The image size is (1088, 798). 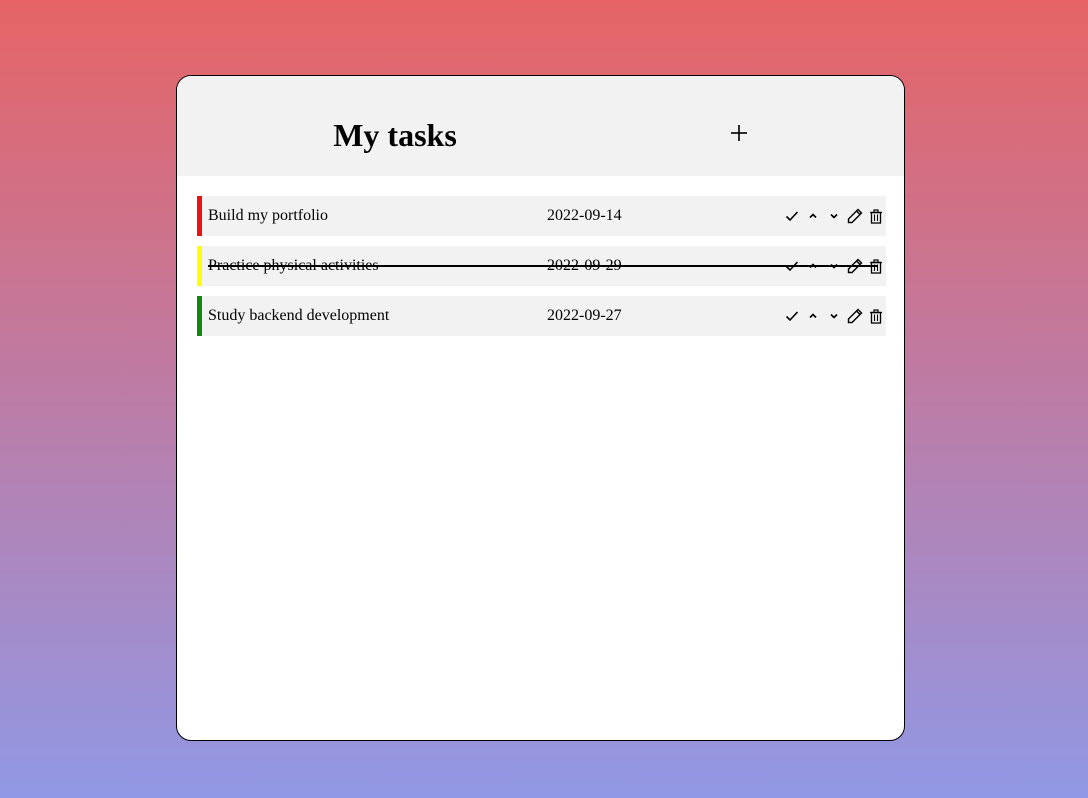 What do you see at coordinates (541, 216) in the screenshot?
I see `task-row: Build my portfolio 2022-09-14` at bounding box center [541, 216].